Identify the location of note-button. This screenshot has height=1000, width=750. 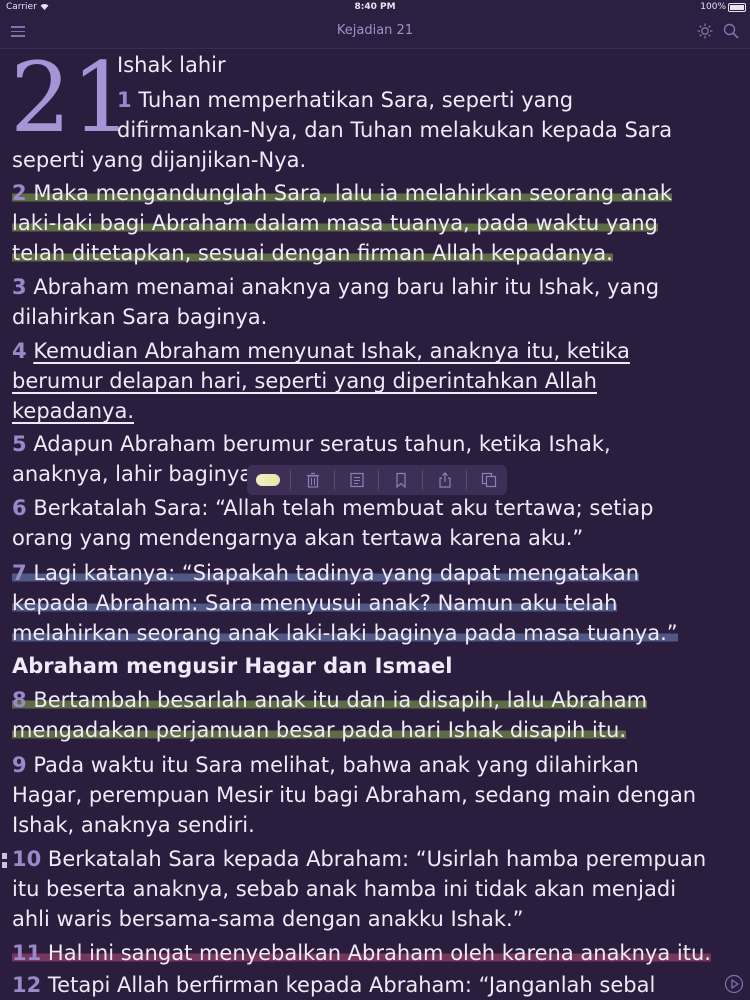
(357, 480).